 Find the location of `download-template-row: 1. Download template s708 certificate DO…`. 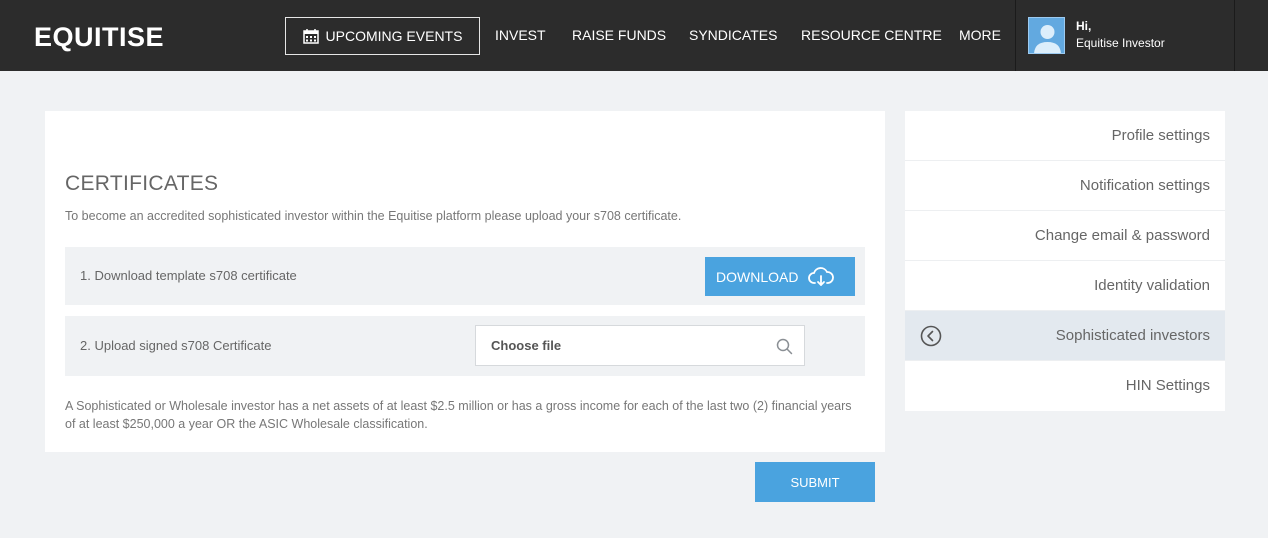

download-template-row: 1. Download template s708 certificate DO… is located at coordinates (465, 276).